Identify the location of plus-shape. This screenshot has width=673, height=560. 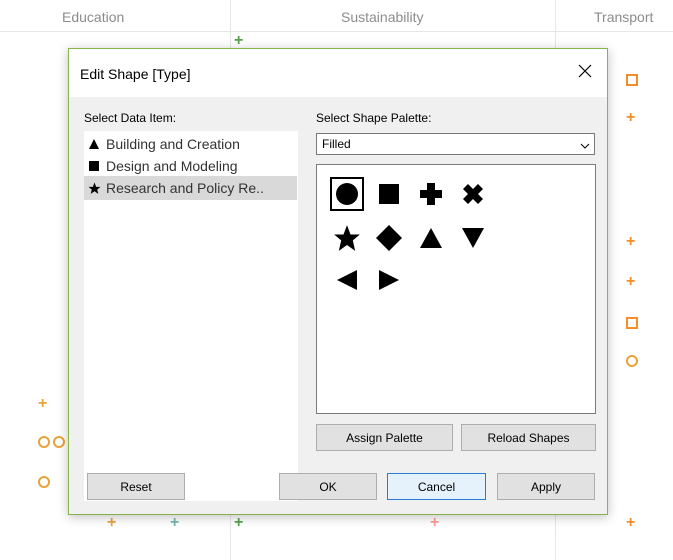
(431, 194).